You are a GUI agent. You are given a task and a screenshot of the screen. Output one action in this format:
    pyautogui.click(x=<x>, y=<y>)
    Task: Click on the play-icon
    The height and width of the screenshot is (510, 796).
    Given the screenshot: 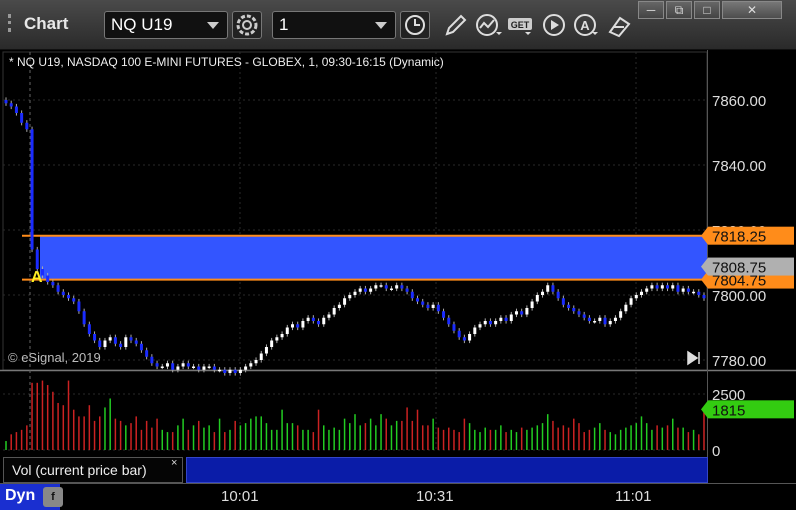 What is the action you would take?
    pyautogui.click(x=555, y=25)
    